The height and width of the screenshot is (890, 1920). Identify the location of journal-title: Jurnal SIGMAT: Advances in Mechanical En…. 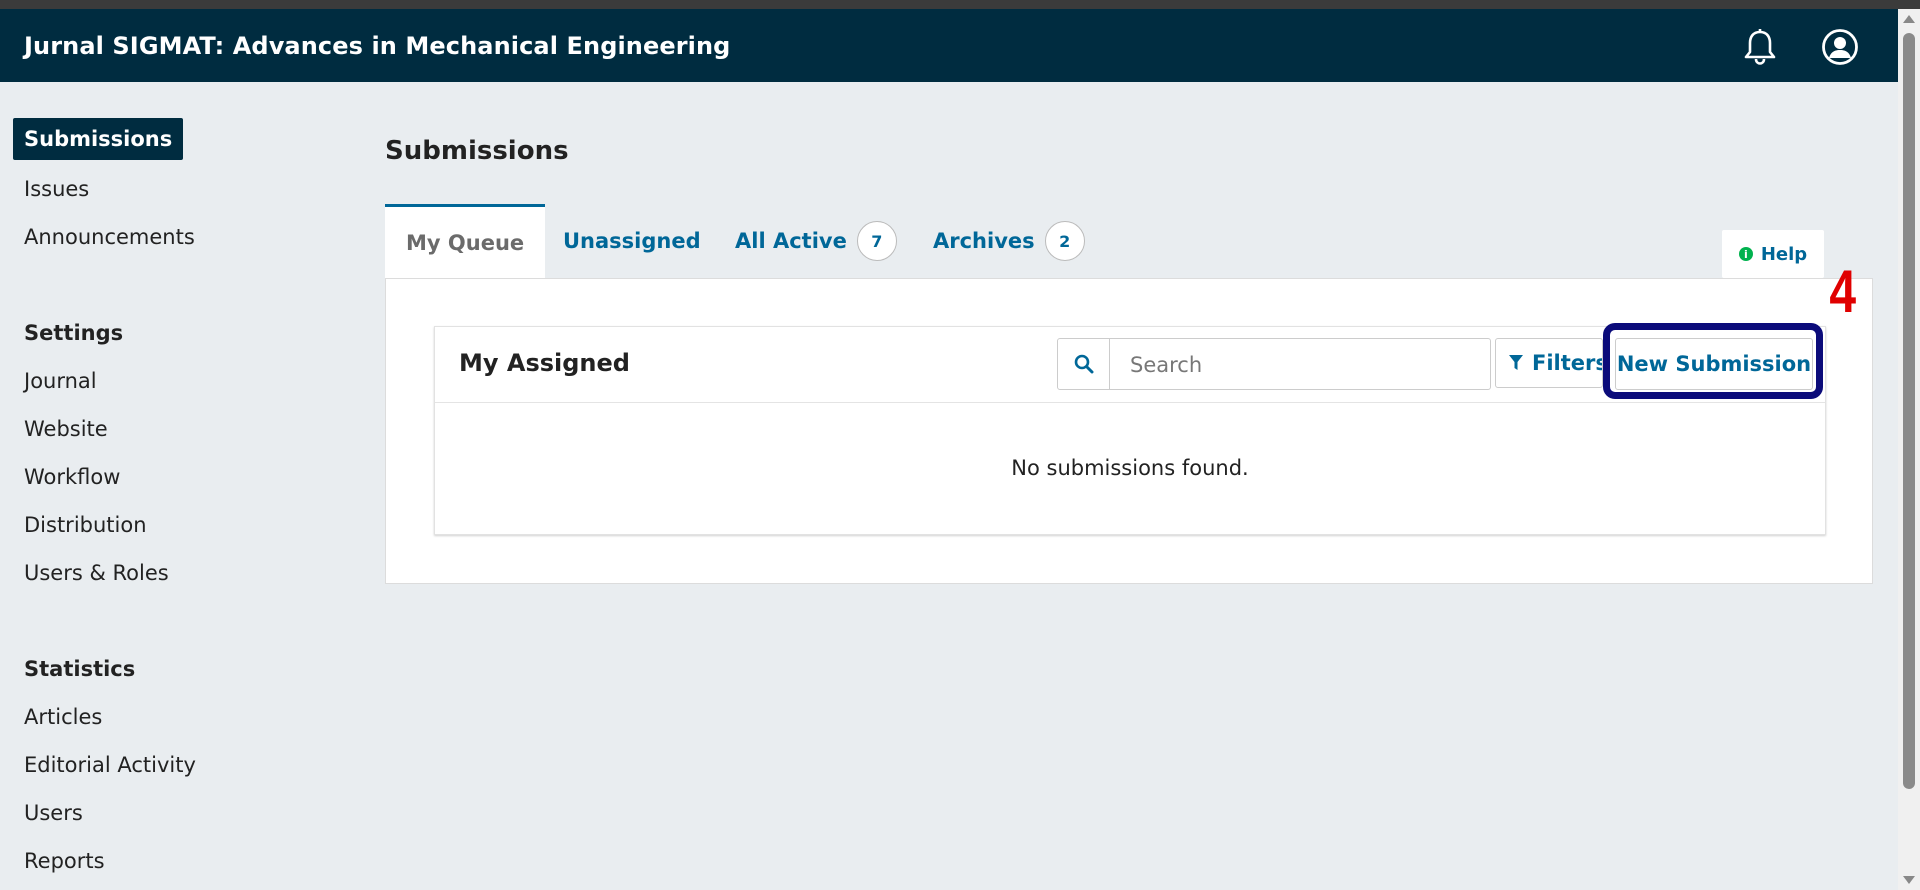
(377, 46).